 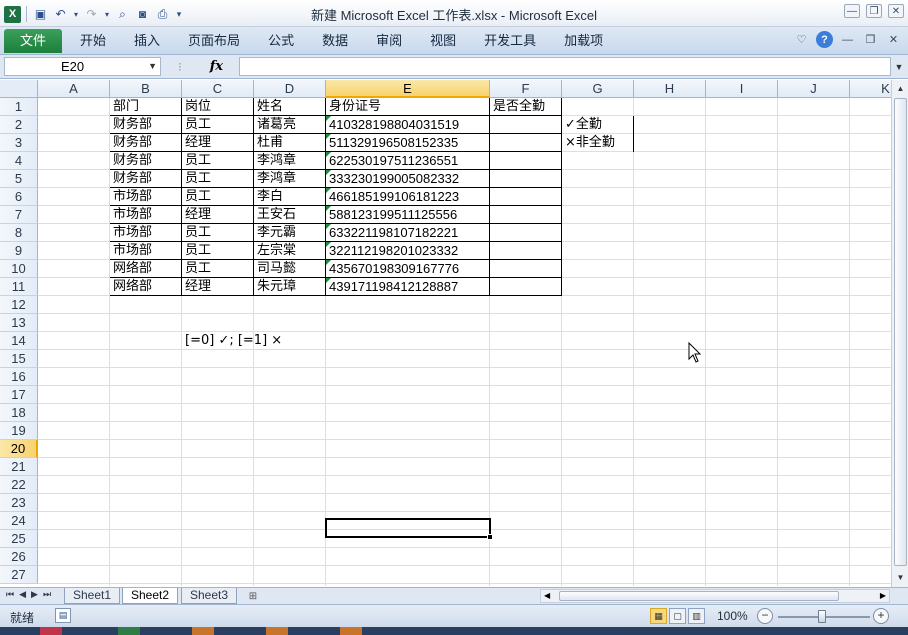 What do you see at coordinates (335, 41) in the screenshot?
I see `tab-data: 数据` at bounding box center [335, 41].